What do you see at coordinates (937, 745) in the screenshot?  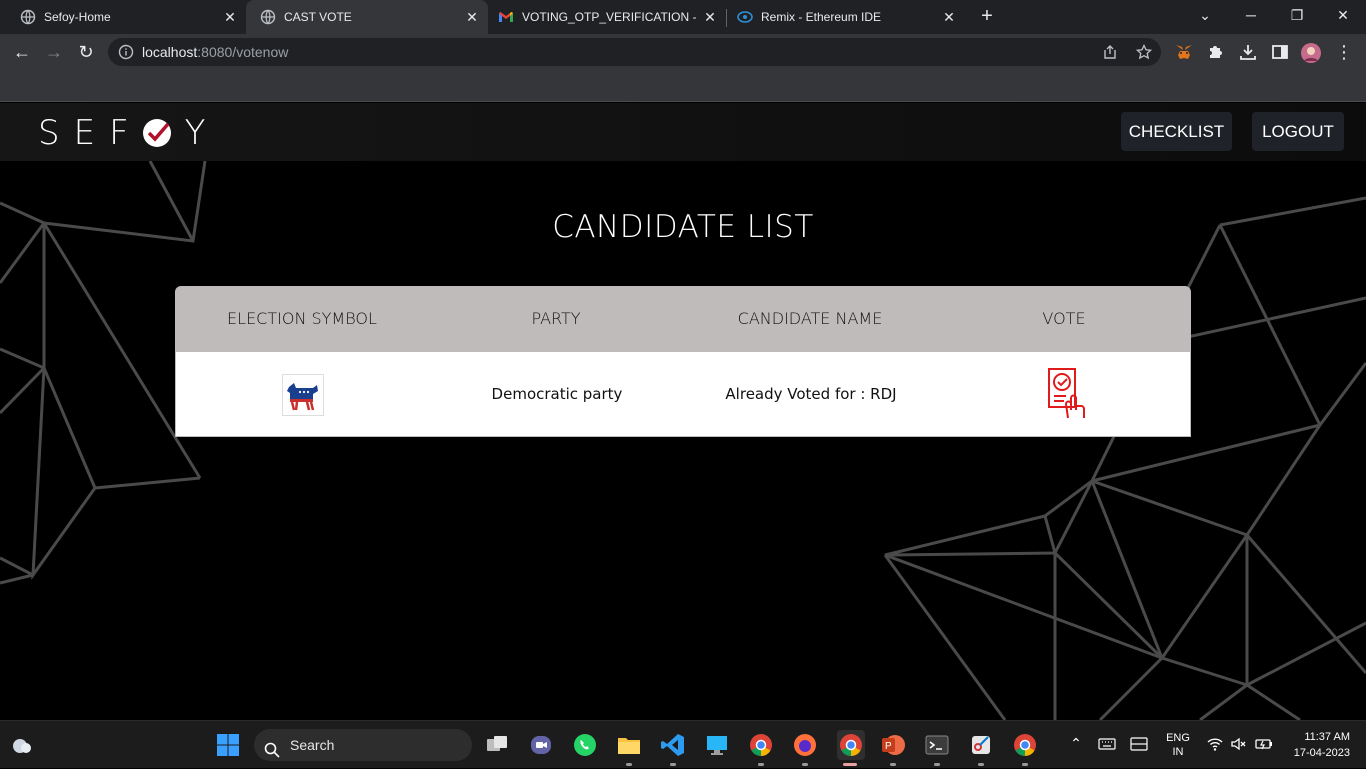 I see `terminal-icon` at bounding box center [937, 745].